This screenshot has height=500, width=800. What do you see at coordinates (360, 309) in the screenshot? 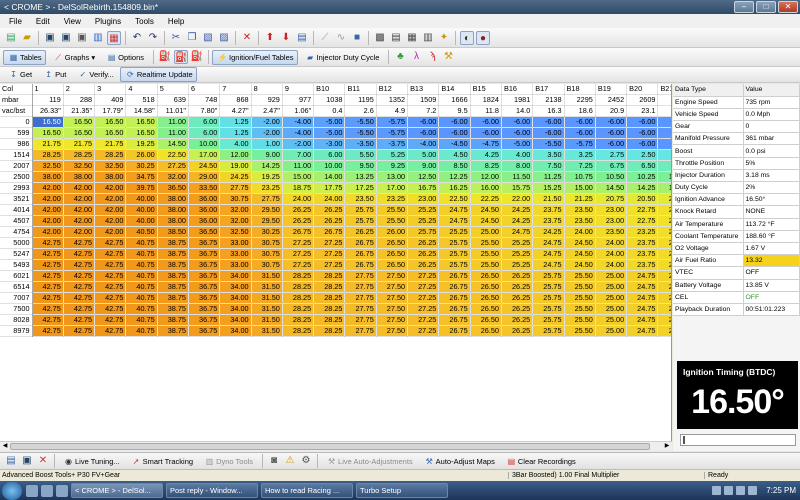
I see `table-cell: 27.75` at bounding box center [360, 309].